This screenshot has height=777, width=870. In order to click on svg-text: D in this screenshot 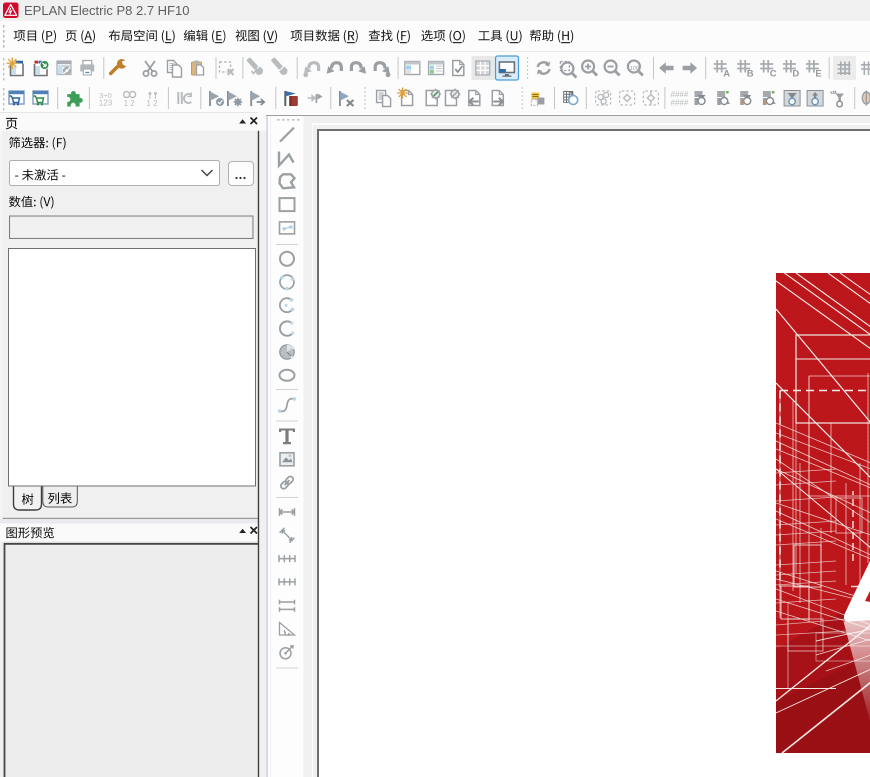, I will do `click(795, 74)`.